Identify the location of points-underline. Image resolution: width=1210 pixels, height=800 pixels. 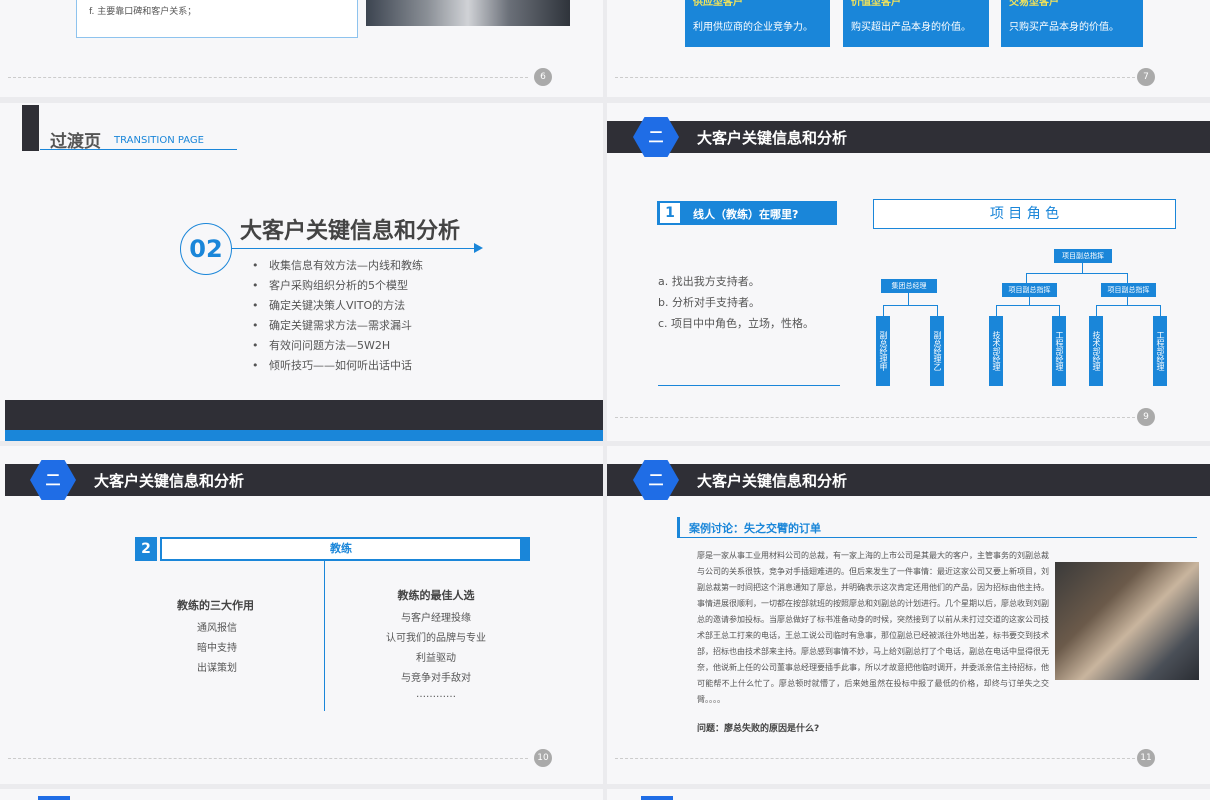
(749, 385).